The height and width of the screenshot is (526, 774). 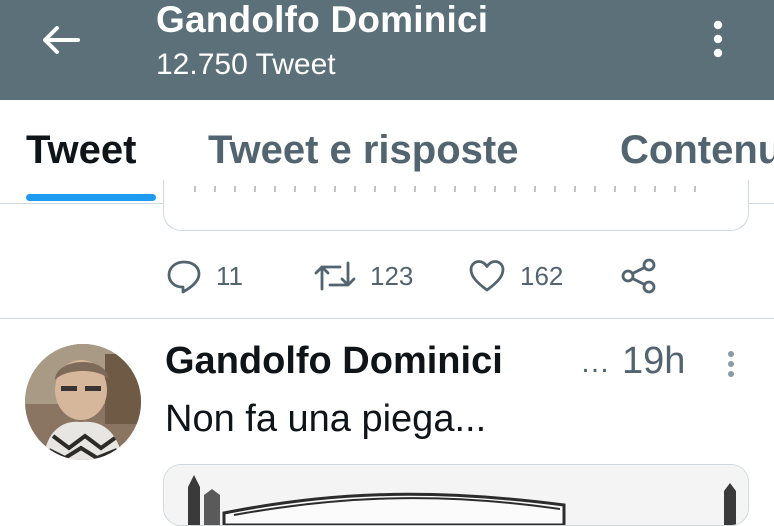 I want to click on reply-count: 11, so click(x=229, y=275).